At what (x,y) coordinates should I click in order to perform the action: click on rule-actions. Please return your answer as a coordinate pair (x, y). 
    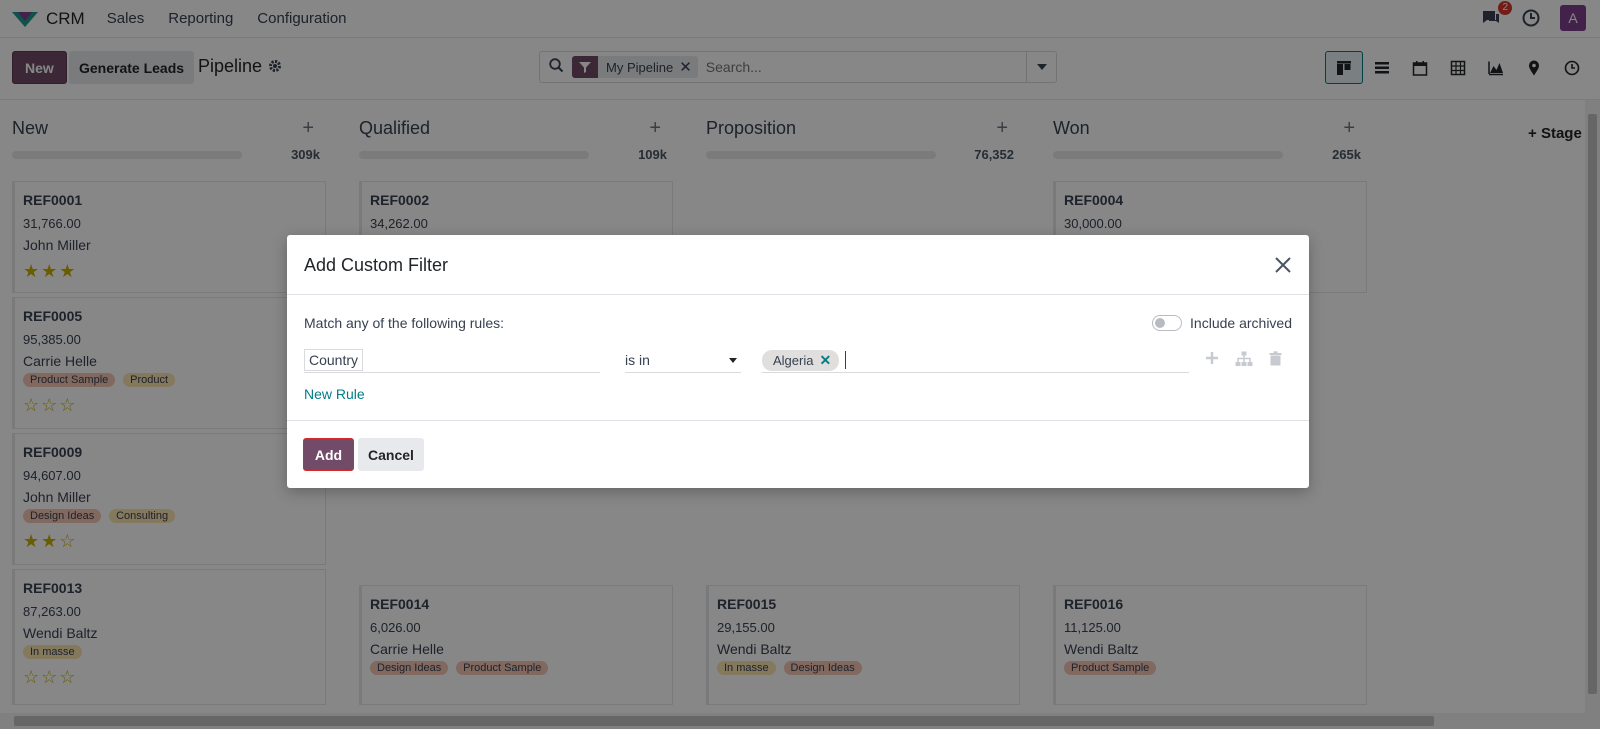
    Looking at the image, I should click on (1243, 360).